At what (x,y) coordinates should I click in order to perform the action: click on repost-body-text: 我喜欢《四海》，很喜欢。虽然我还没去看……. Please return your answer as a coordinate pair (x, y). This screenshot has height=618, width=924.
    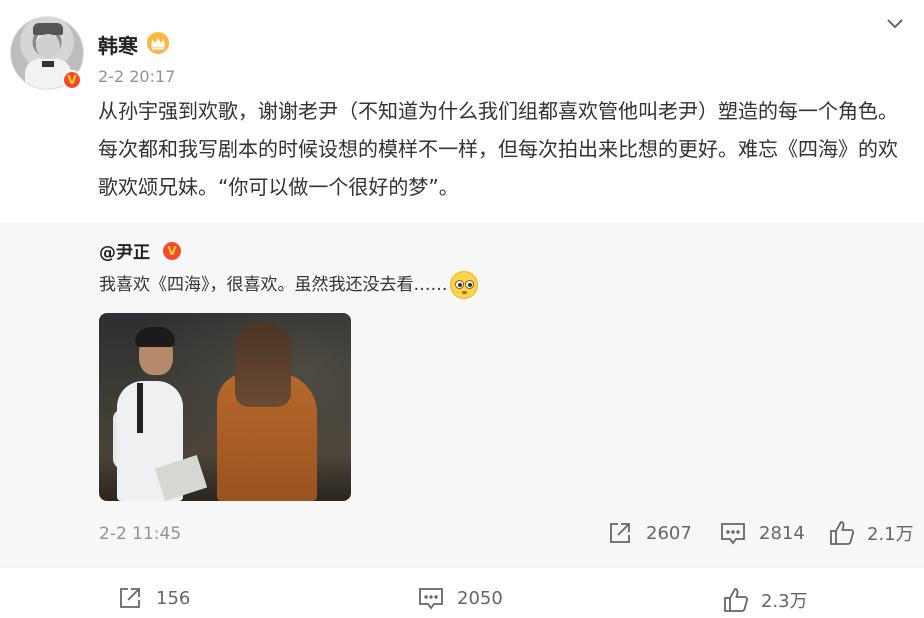
    Looking at the image, I should click on (288, 285).